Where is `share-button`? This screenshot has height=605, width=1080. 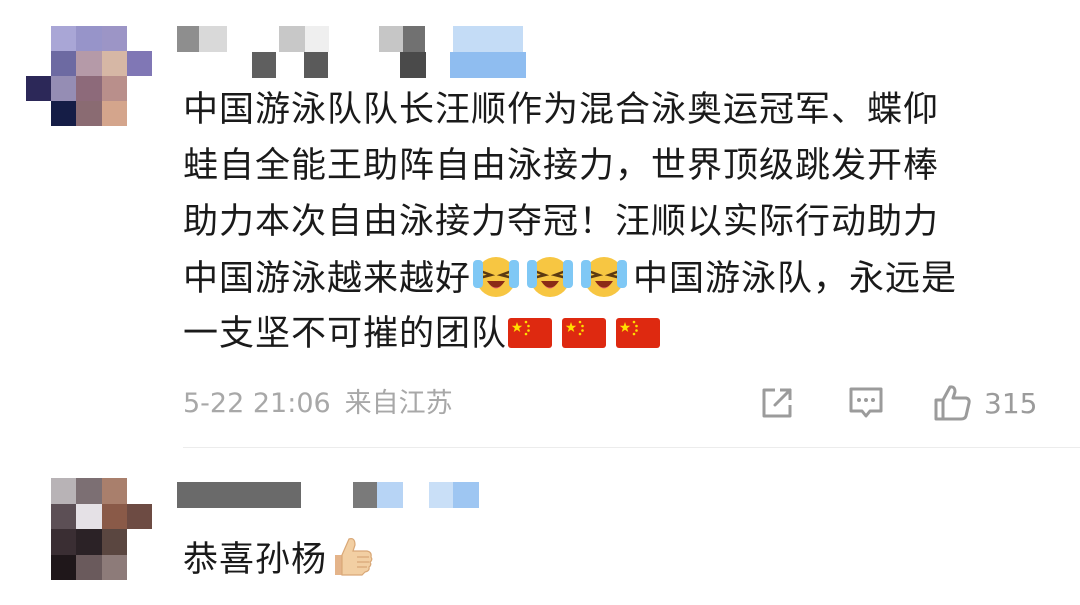
share-button is located at coordinates (777, 403).